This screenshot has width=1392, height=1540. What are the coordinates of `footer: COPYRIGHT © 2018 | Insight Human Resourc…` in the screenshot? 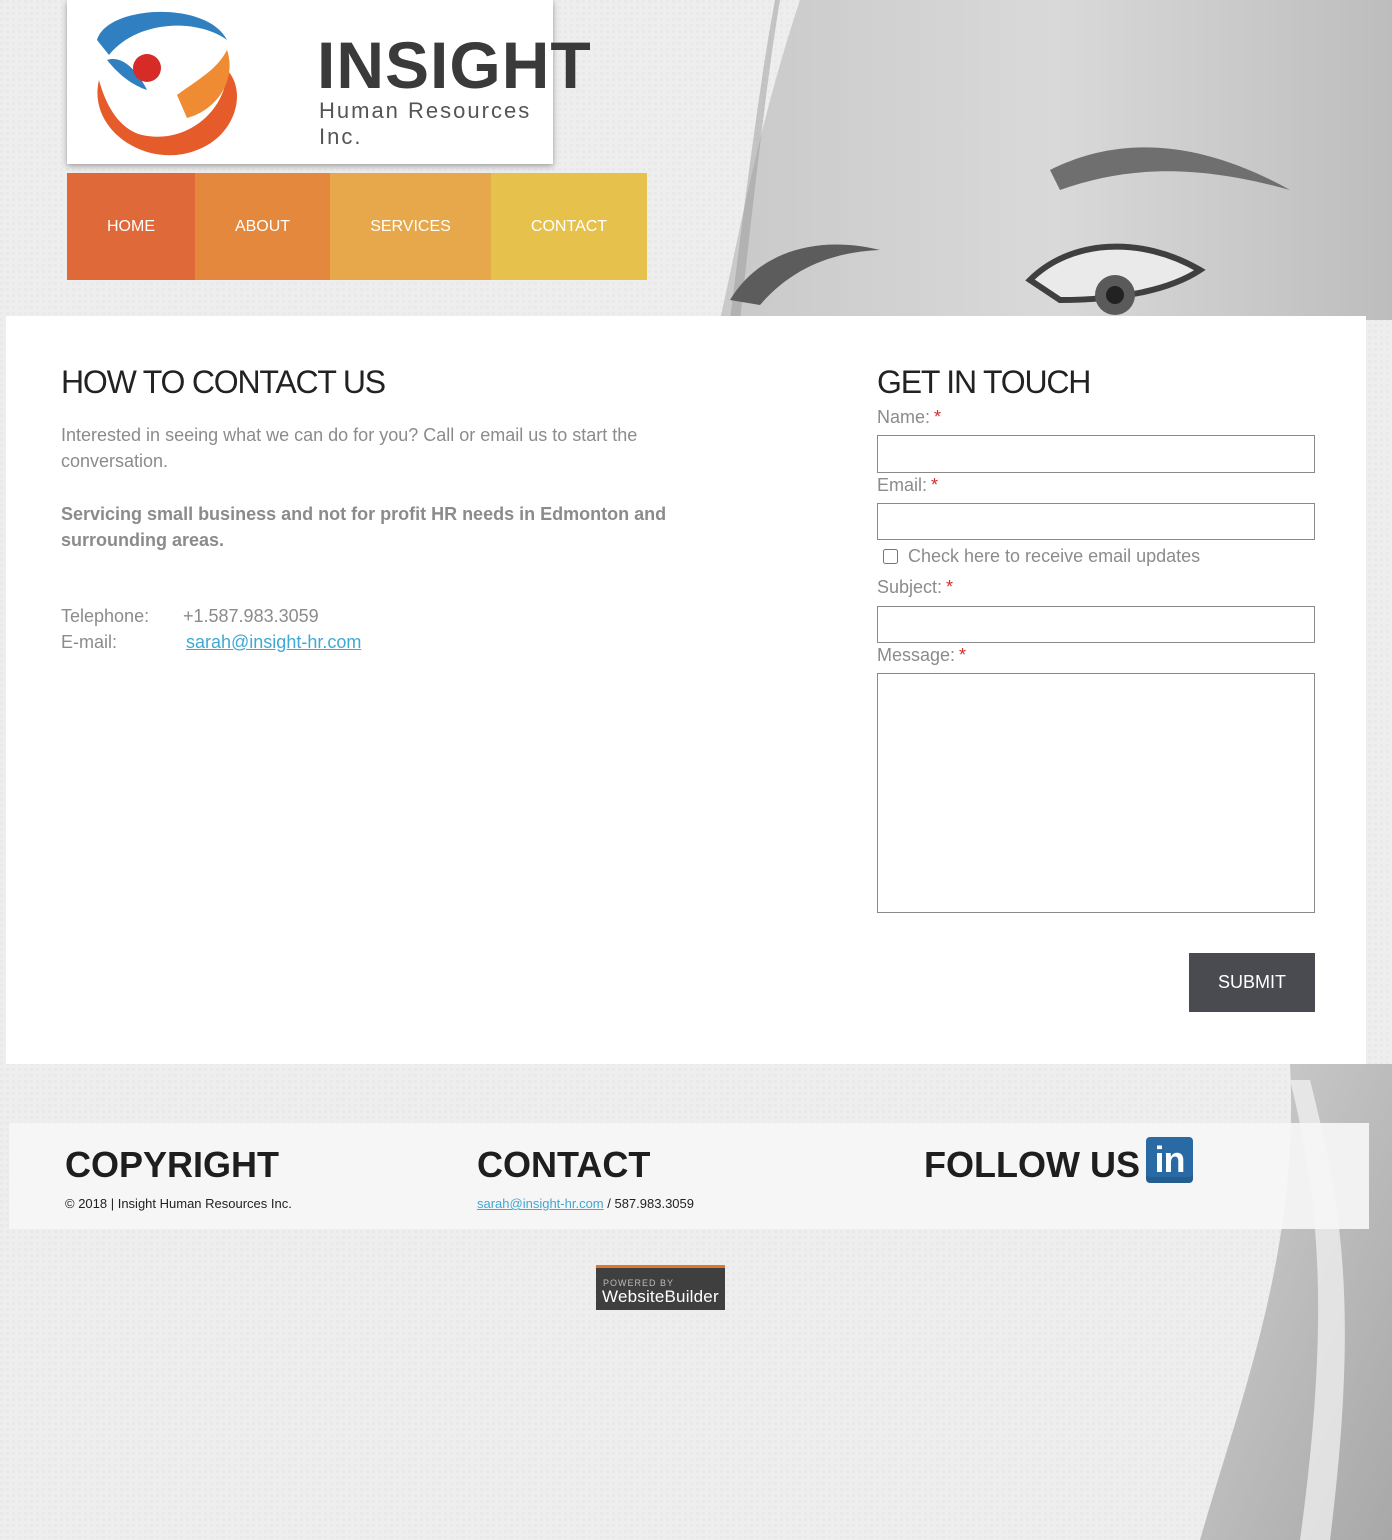 It's located at (689, 1176).